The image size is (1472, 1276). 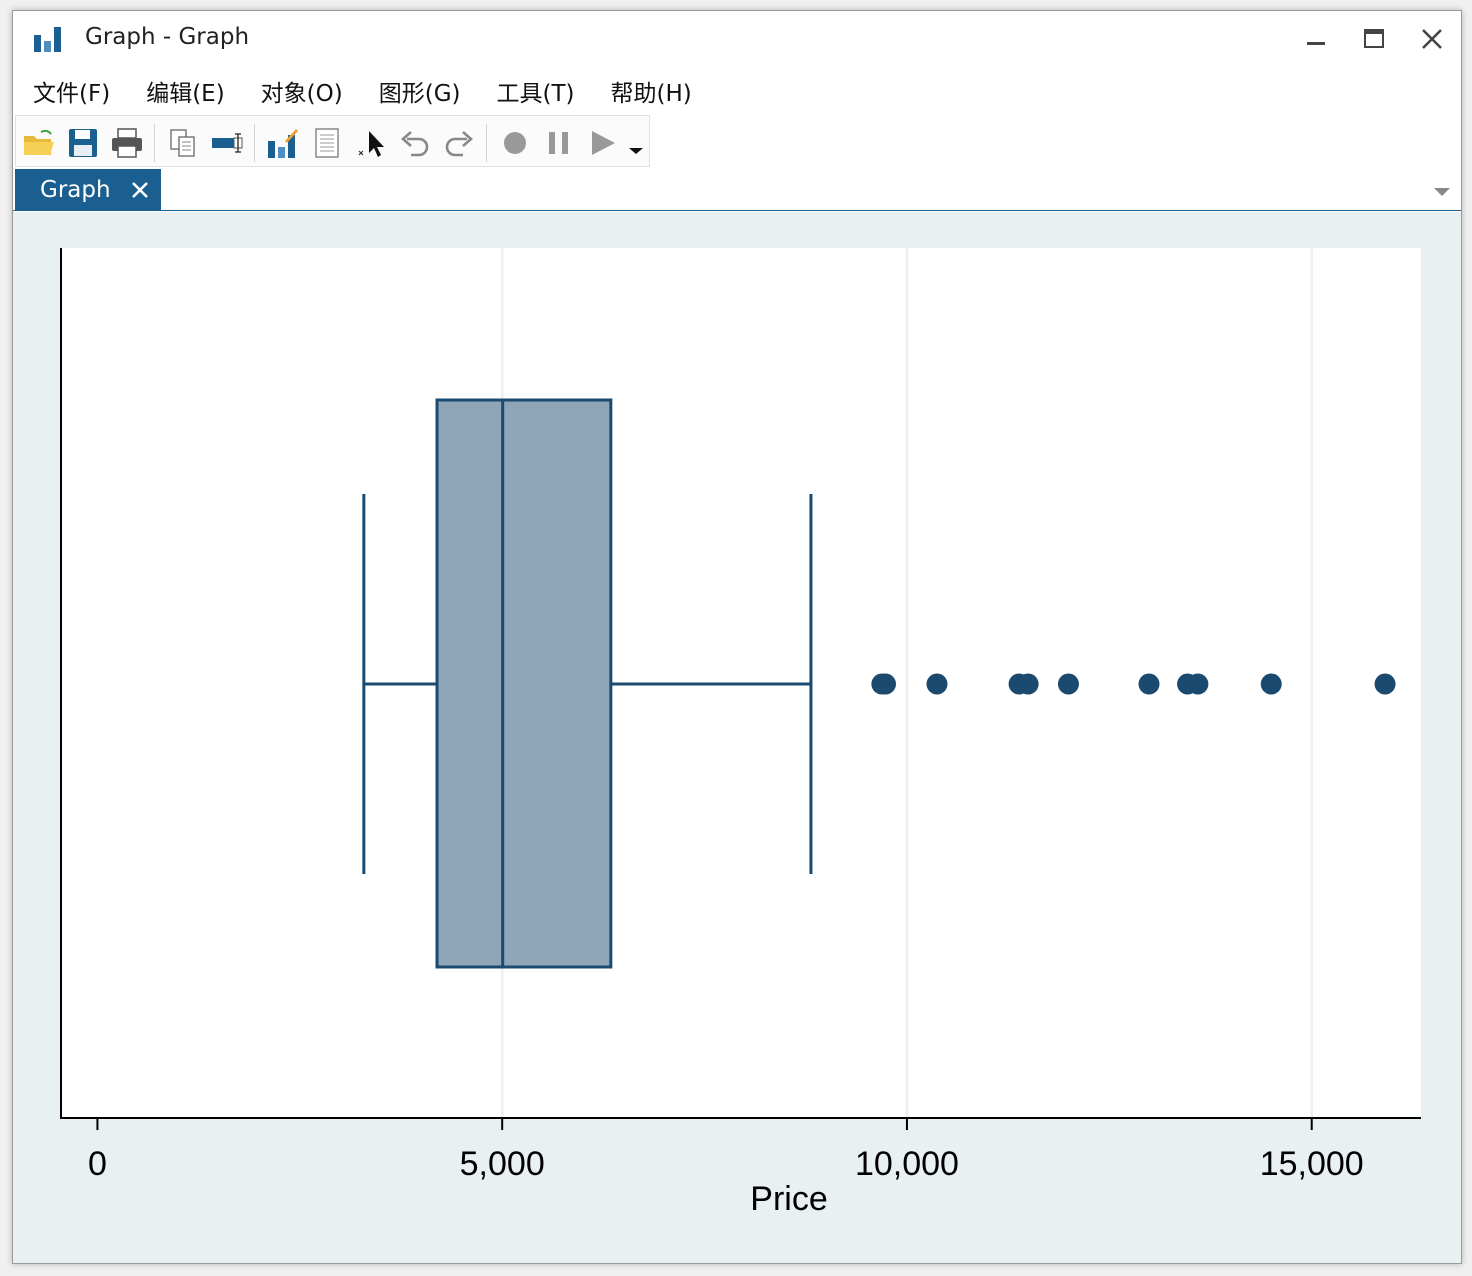 I want to click on close-window-button, so click(x=1432, y=39).